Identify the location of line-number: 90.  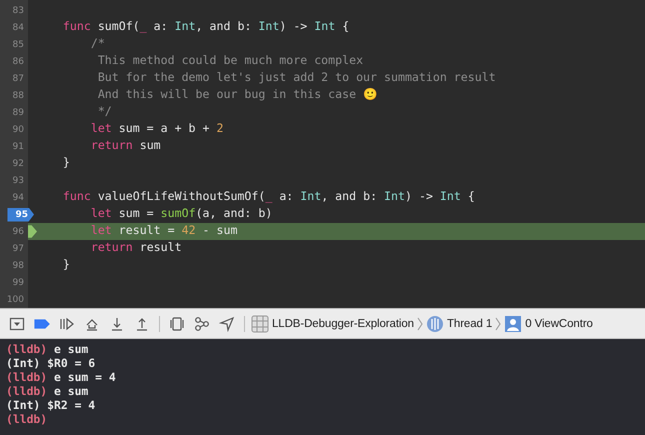
(18, 129).